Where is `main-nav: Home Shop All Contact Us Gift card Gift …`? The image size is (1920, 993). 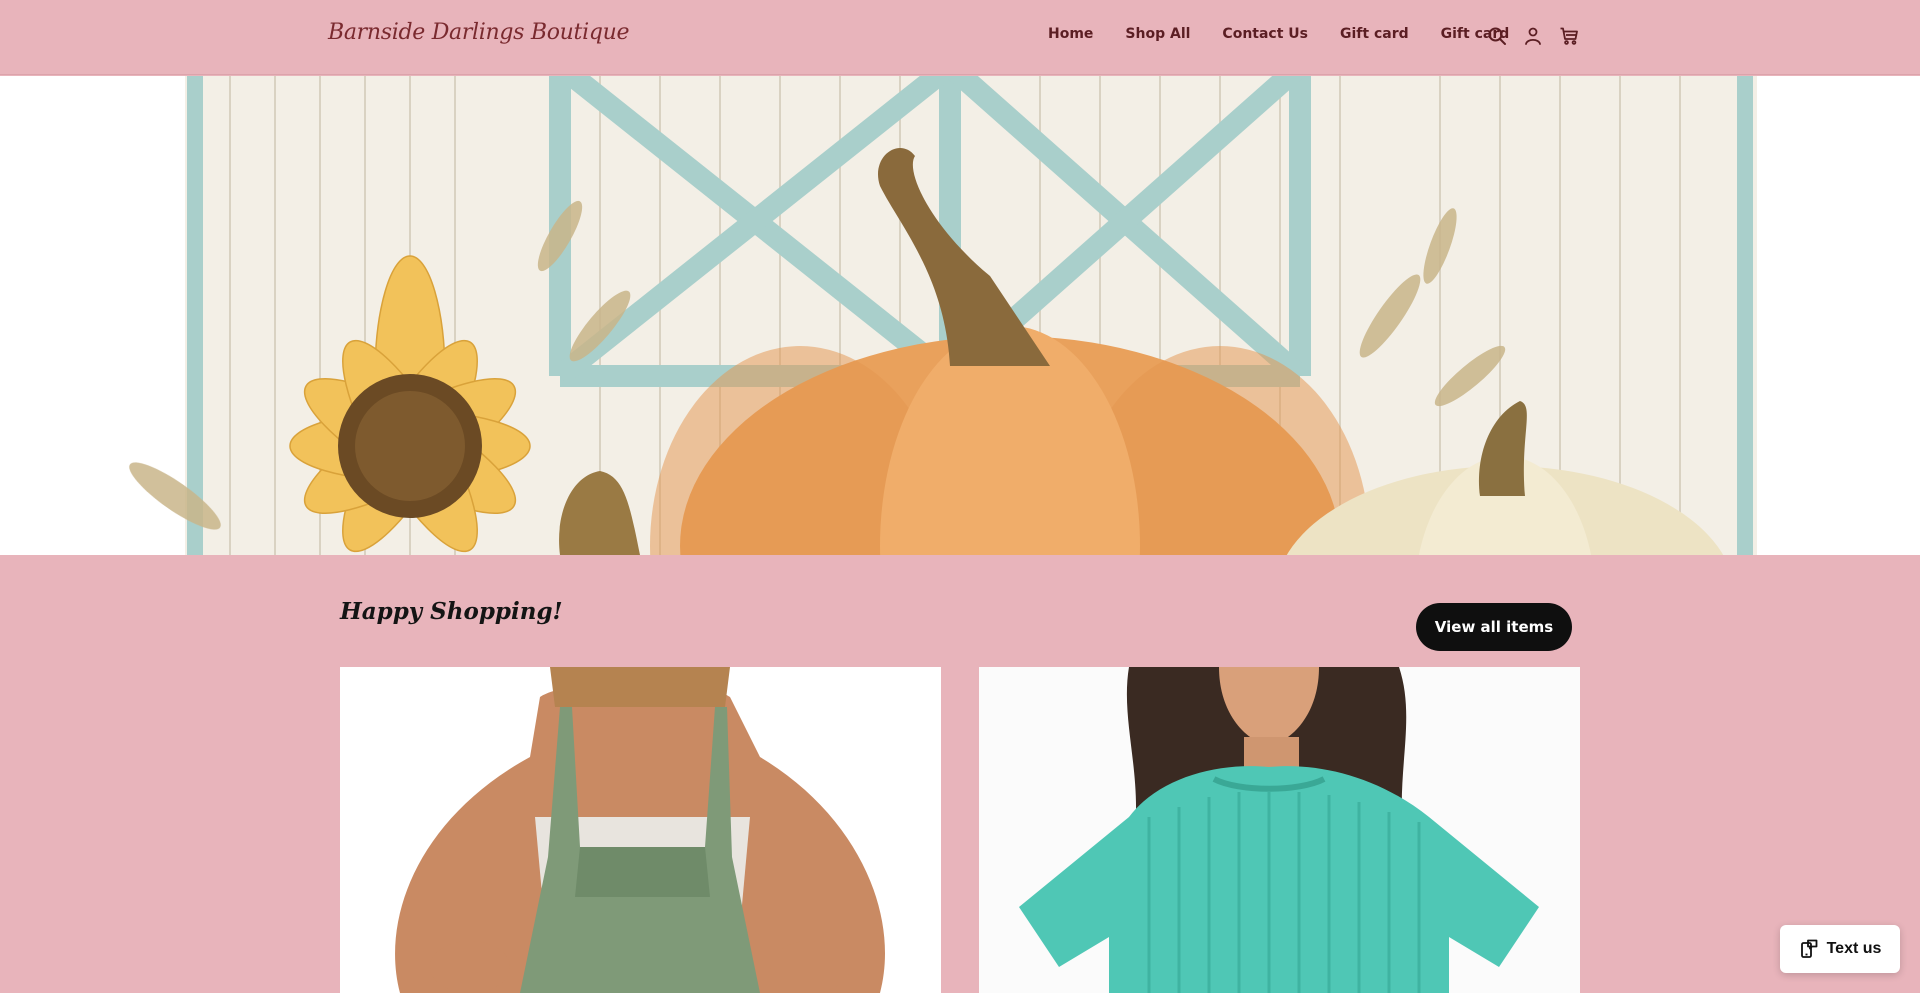 main-nav: Home Shop All Contact Us Gift card Gift … is located at coordinates (1278, 34).